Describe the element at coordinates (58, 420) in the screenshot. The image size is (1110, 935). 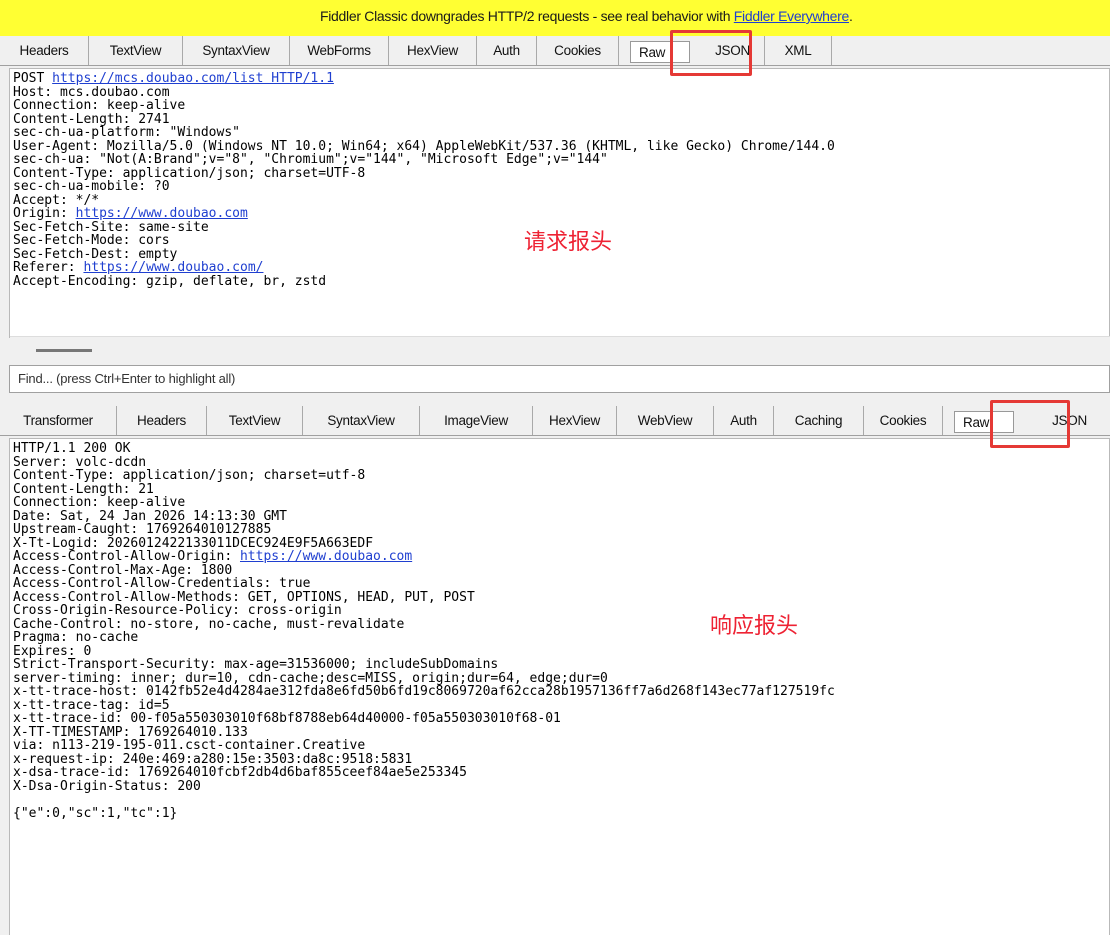
I see `response-tab-transformer: Transformer` at that location.